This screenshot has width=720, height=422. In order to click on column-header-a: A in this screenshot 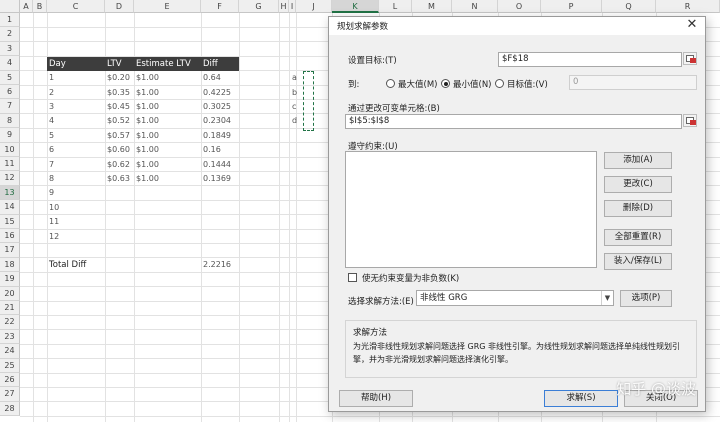, I will do `click(26, 6)`.